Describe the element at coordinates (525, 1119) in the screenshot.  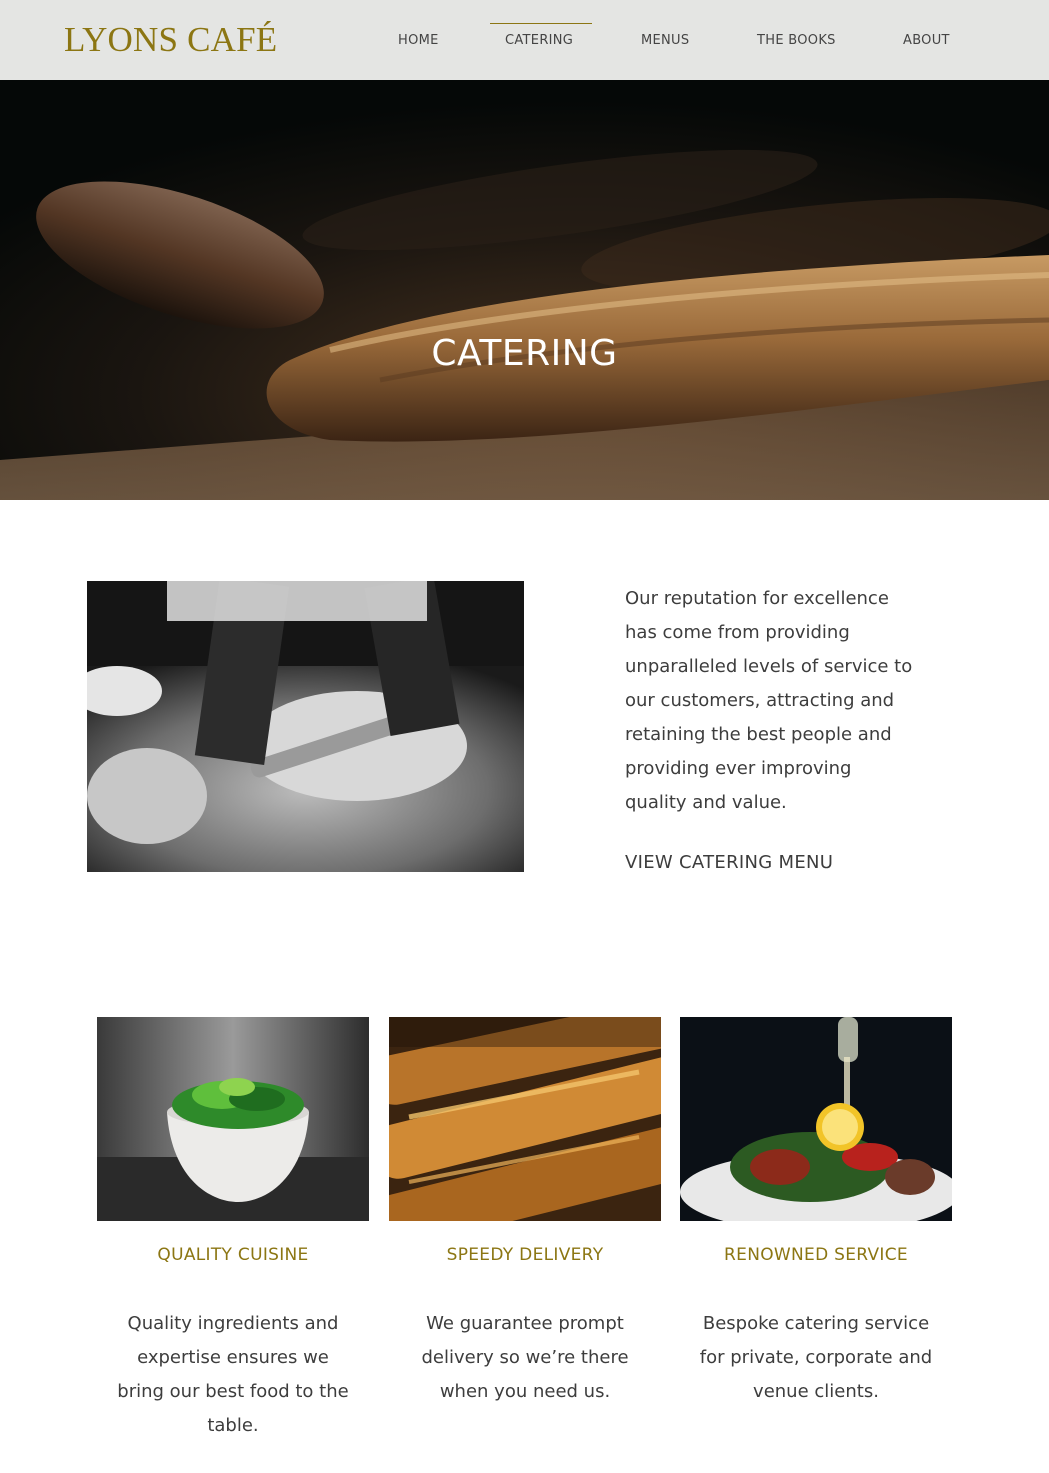
I see `grilled-rolls-image` at that location.